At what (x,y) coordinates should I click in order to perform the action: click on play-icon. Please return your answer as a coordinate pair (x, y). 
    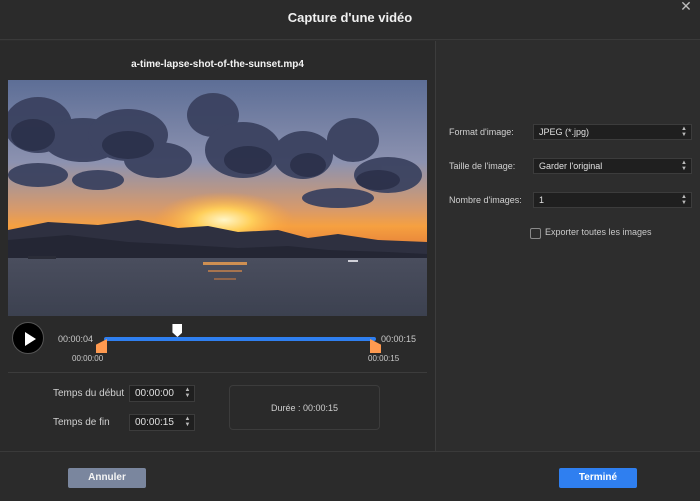
    Looking at the image, I should click on (30, 339).